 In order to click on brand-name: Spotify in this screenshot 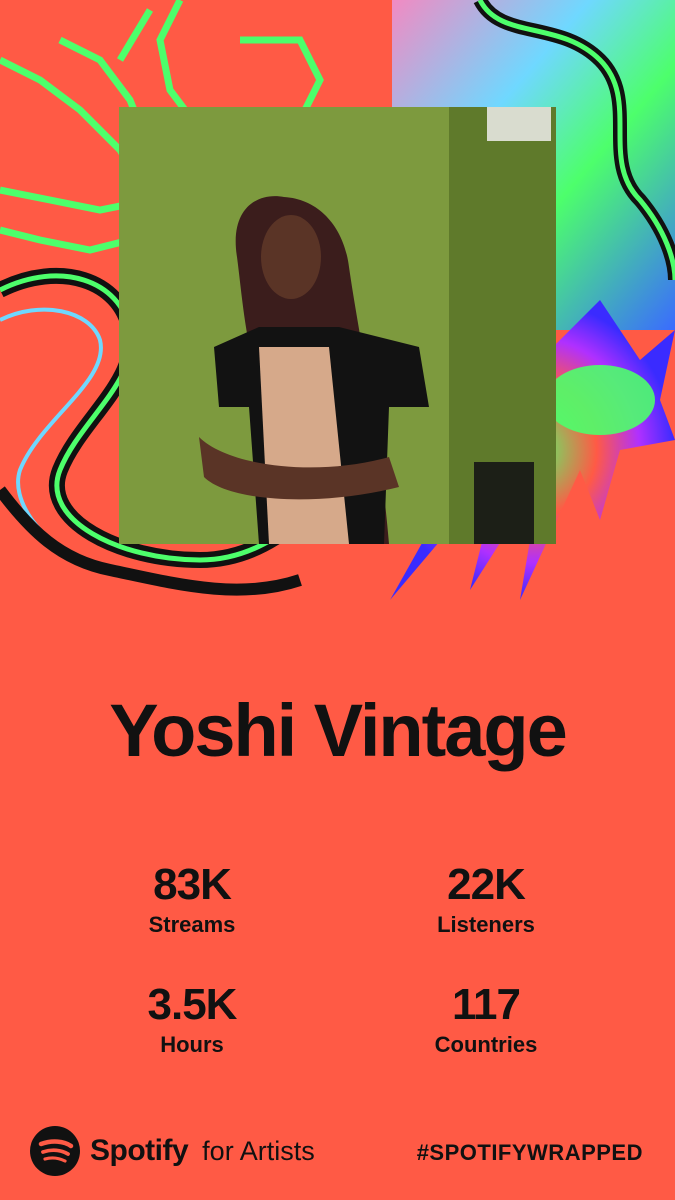, I will do `click(139, 1150)`.